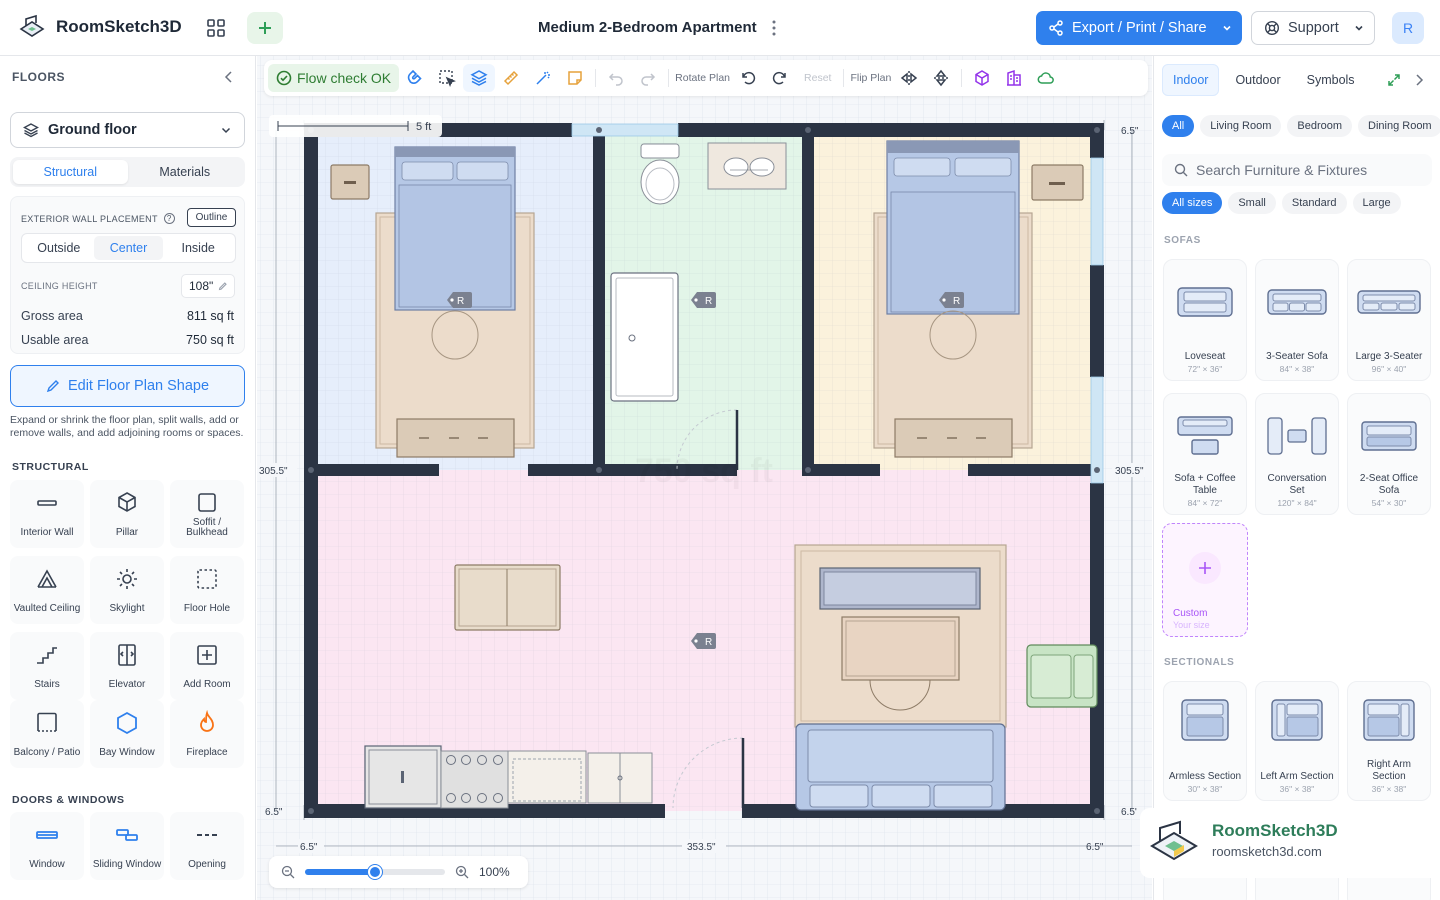  Describe the element at coordinates (47, 514) in the screenshot. I see `tool-interior-wall: Interior Wall` at that location.